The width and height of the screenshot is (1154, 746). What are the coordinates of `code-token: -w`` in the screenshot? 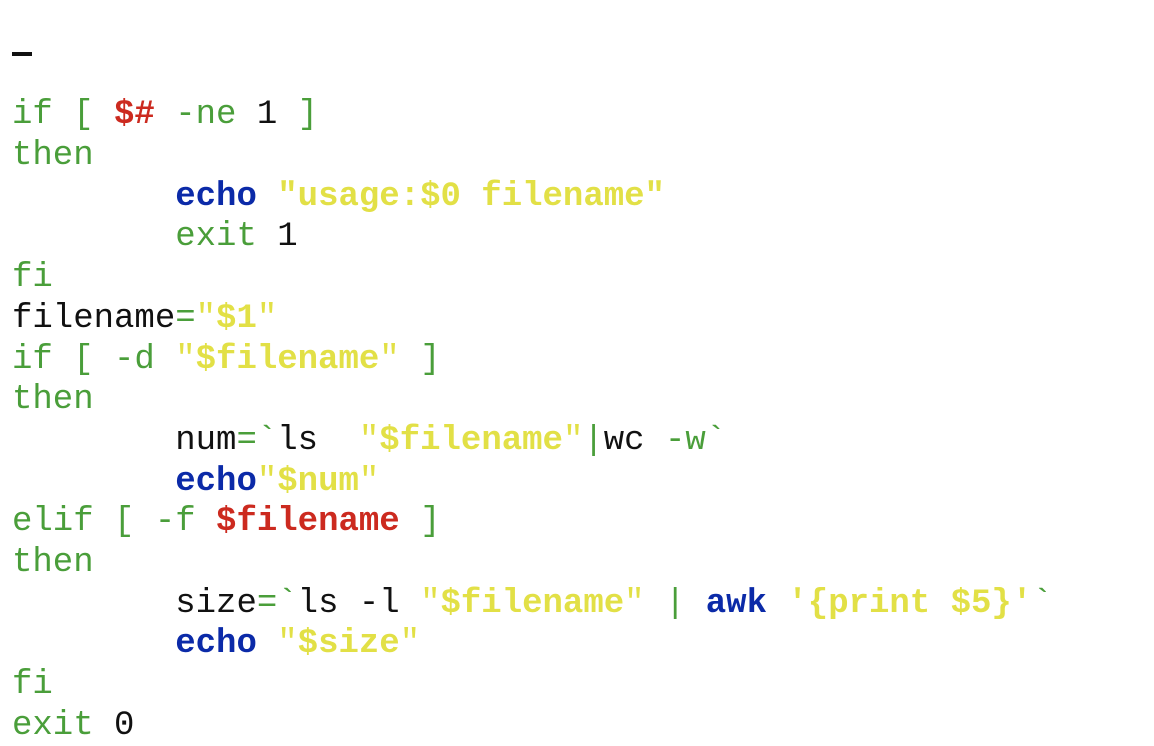 It's located at (695, 440).